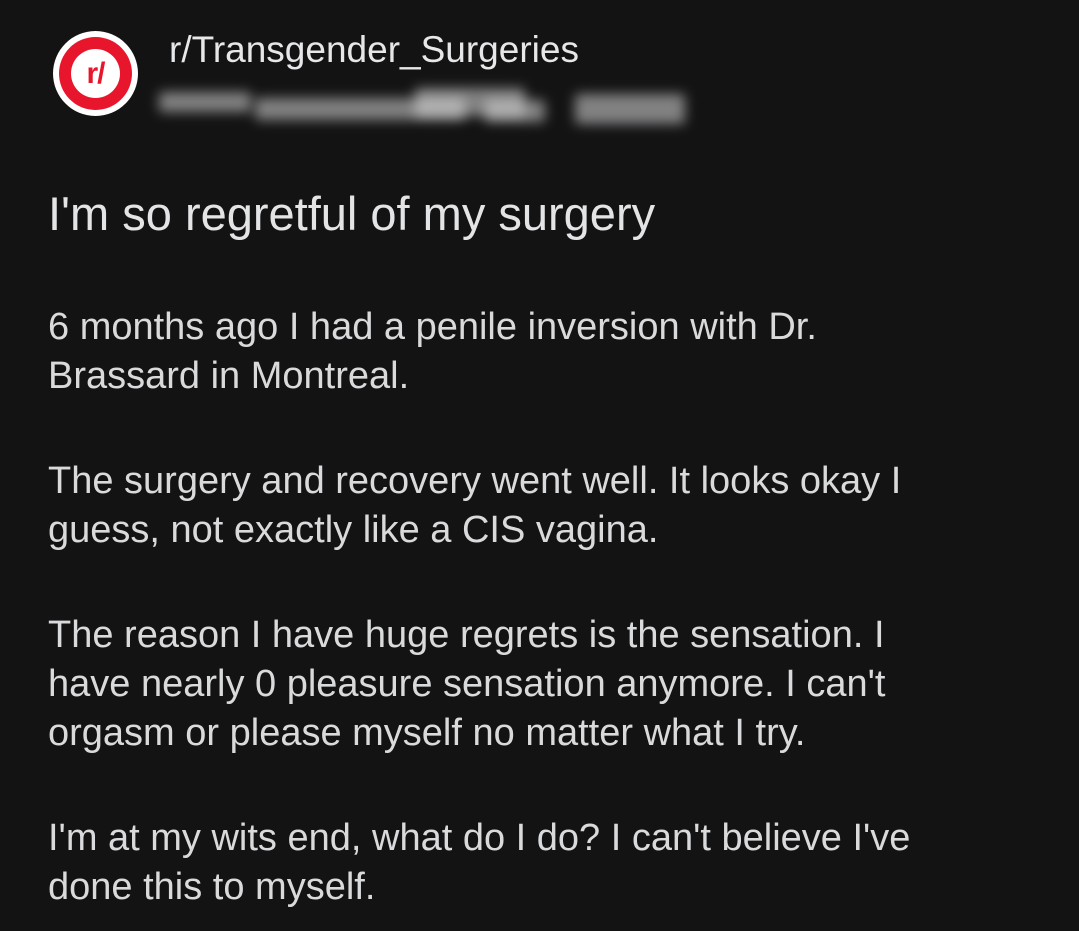 The image size is (1079, 931). Describe the element at coordinates (212, 887) in the screenshot. I see `paragraph-line: done this to myself.` at that location.